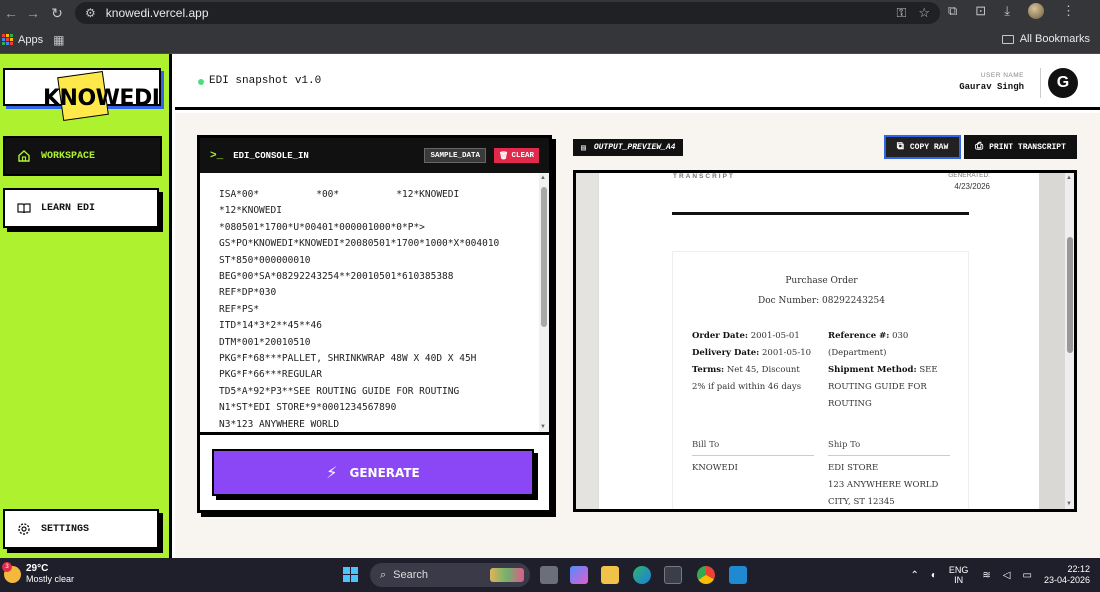 The image size is (1100, 592). Describe the element at coordinates (1045, 39) in the screenshot. I see `all-bookmarks-button: All Bookmarks` at that location.